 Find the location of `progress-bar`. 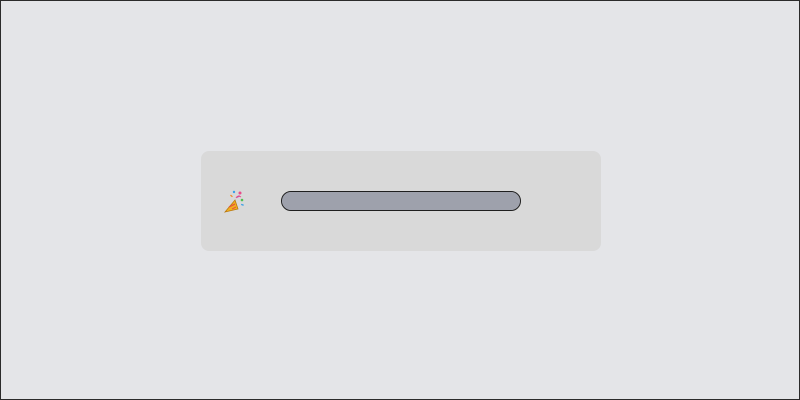

progress-bar is located at coordinates (401, 201).